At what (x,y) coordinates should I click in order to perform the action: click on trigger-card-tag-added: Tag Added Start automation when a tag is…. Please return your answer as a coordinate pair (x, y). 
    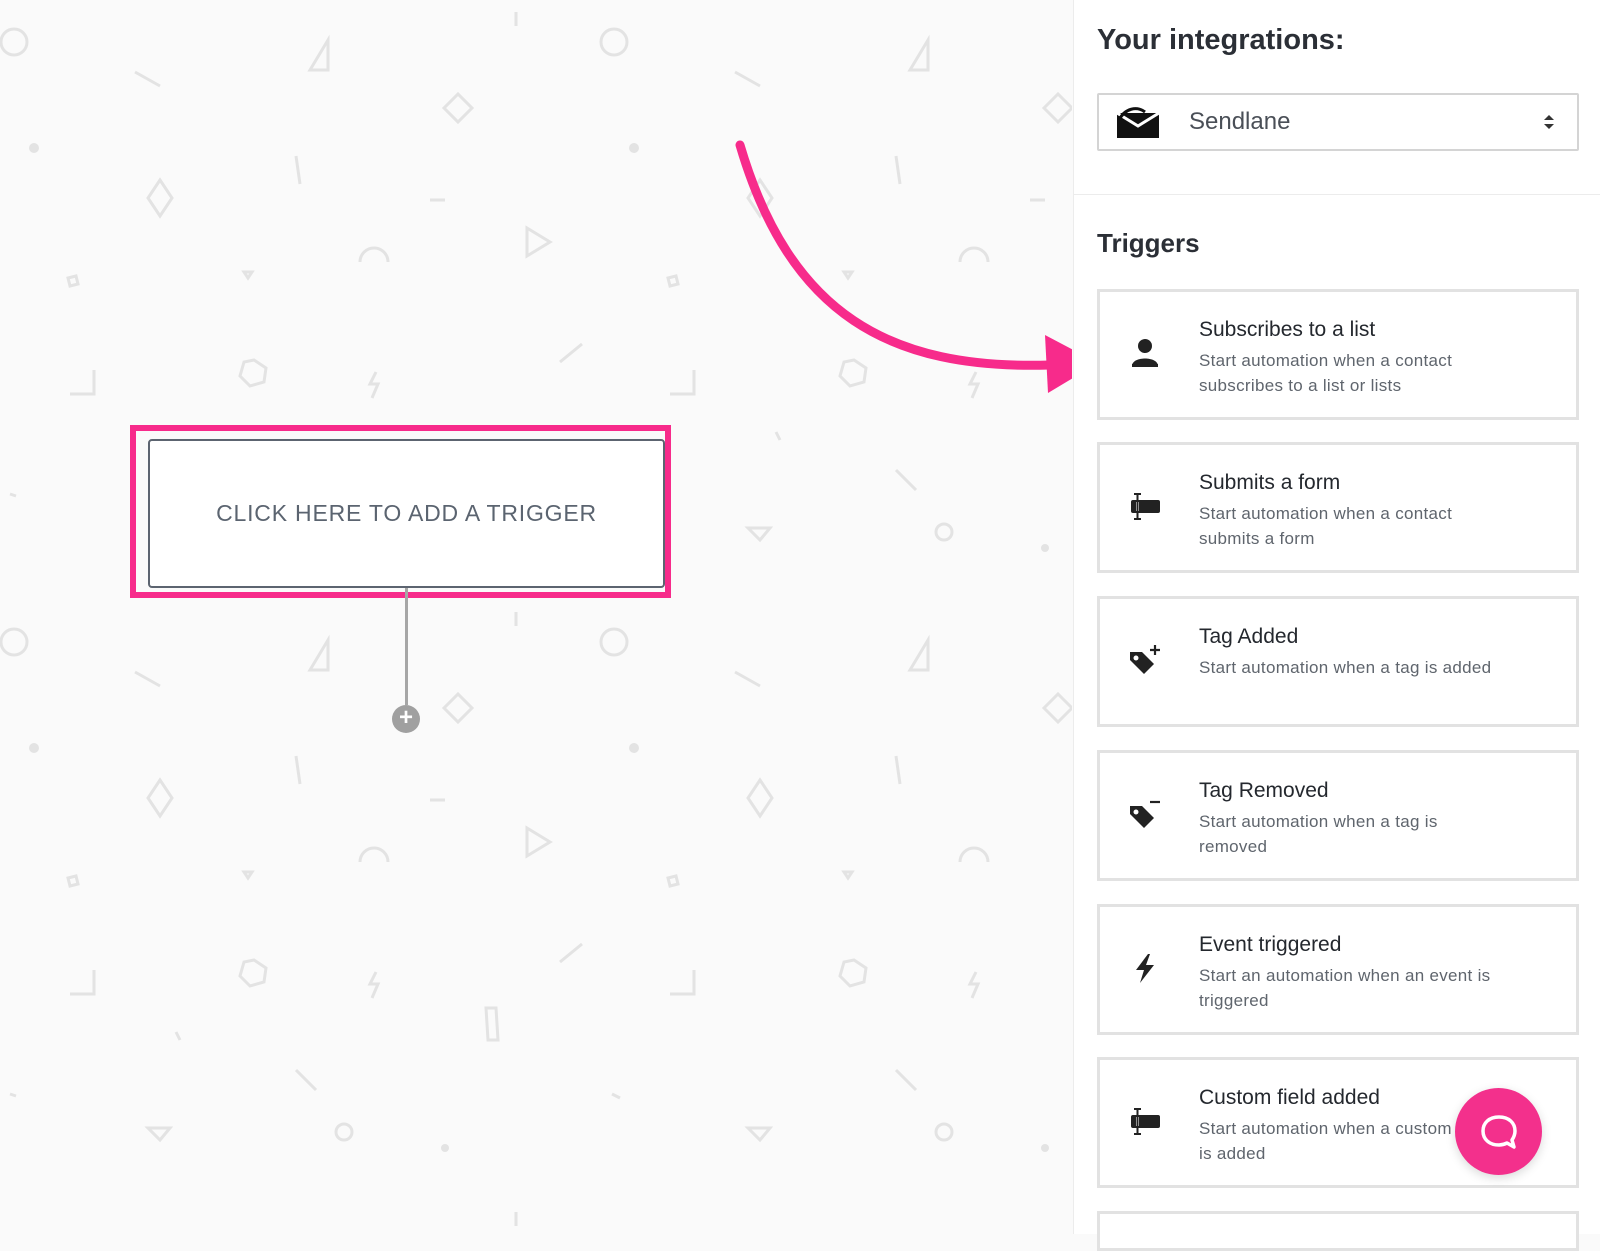
    Looking at the image, I should click on (1338, 661).